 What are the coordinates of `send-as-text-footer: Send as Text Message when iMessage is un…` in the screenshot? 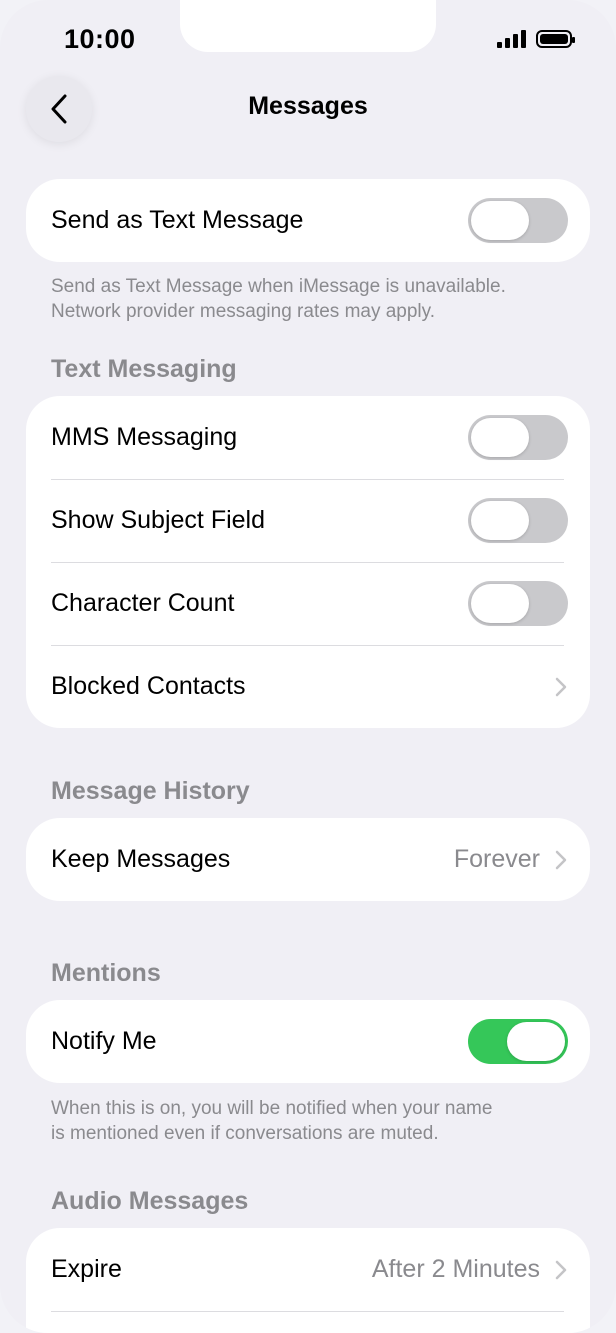 It's located at (311, 299).